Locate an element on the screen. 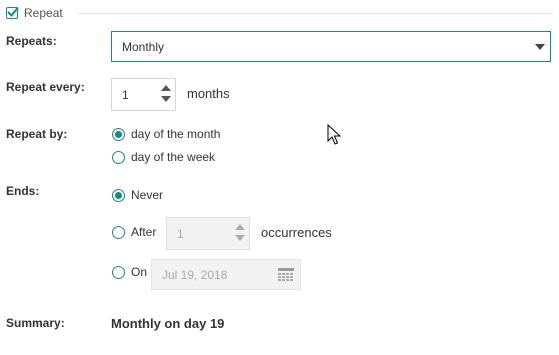 This screenshot has height=355, width=559. end-date-value: Jul 19, 2018 is located at coordinates (195, 274).